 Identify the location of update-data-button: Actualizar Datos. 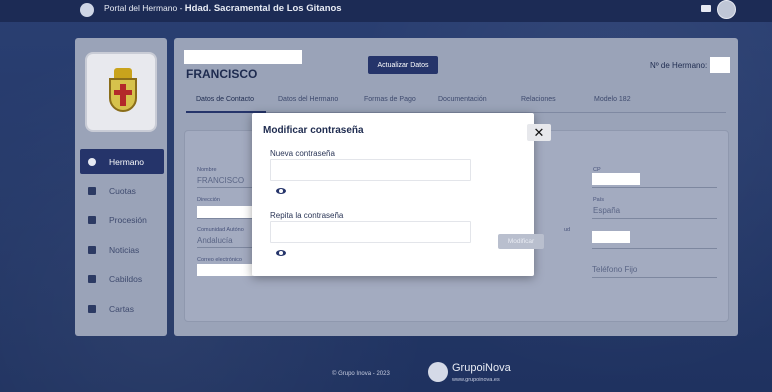
(403, 65).